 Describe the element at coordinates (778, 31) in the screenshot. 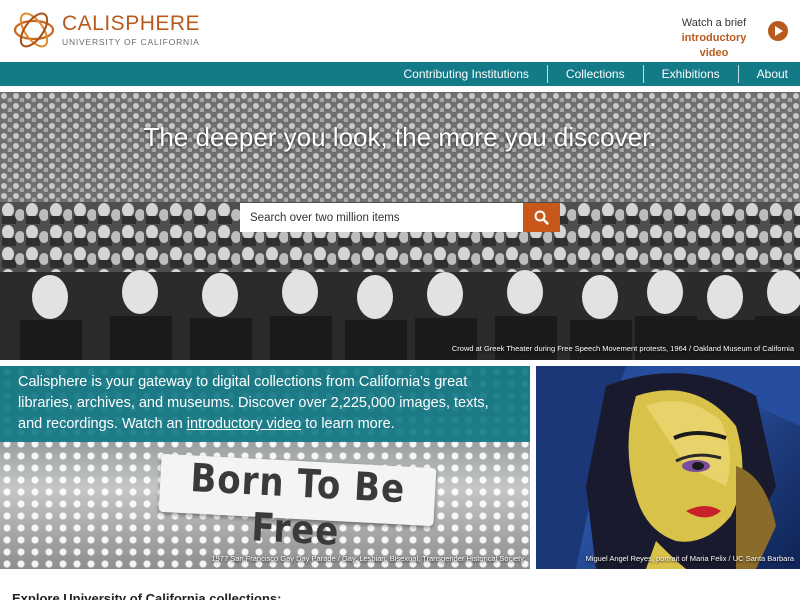

I see `play-icon` at that location.